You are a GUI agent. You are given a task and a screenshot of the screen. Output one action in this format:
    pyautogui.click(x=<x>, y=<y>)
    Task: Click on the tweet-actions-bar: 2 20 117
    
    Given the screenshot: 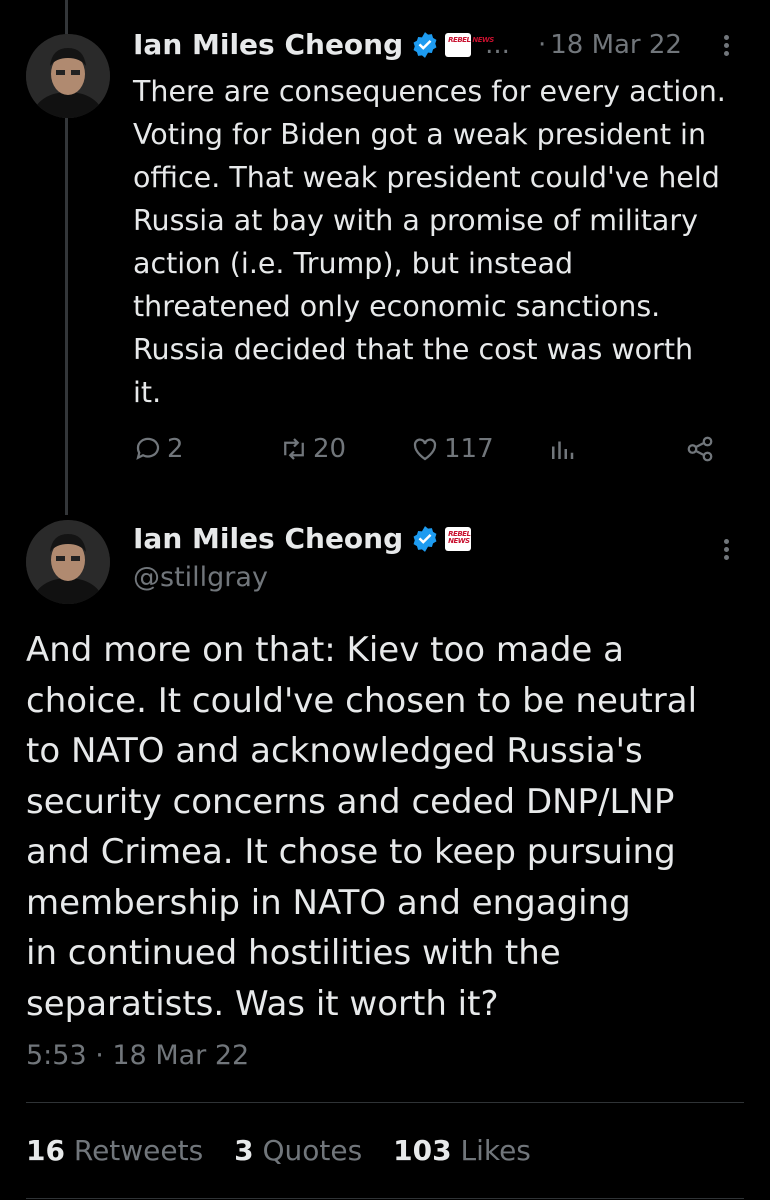 What is the action you would take?
    pyautogui.click(x=433, y=452)
    